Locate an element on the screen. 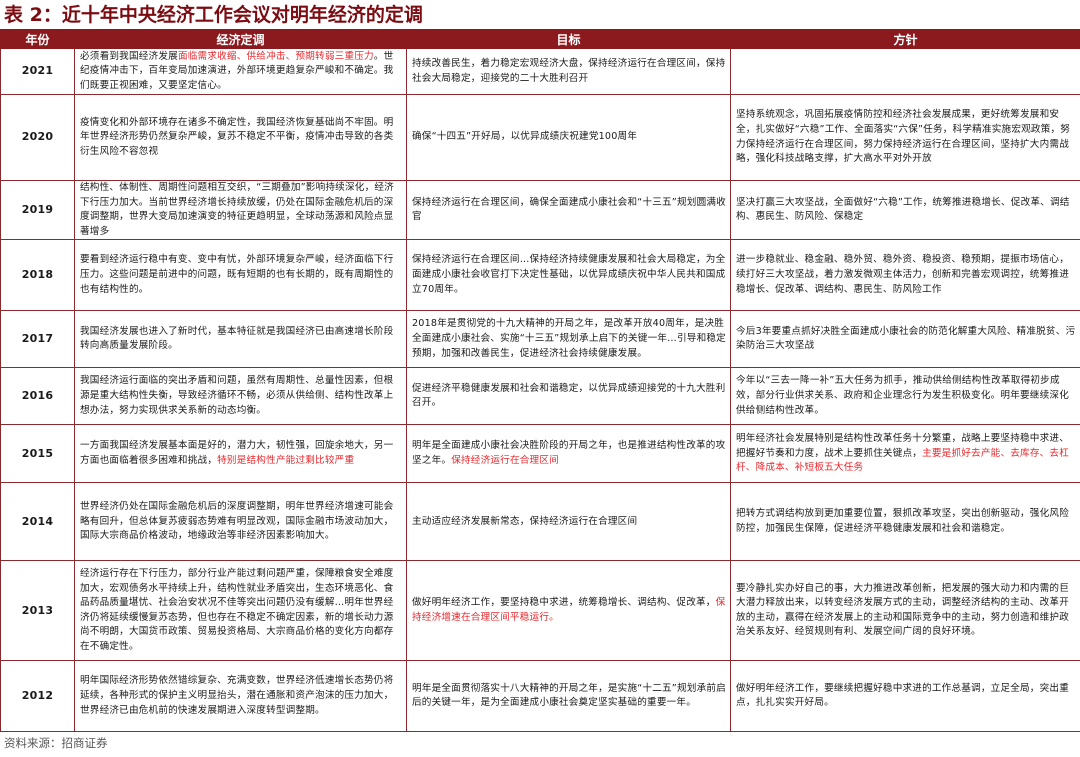 This screenshot has width=1080, height=757. header-goal: 目标 is located at coordinates (568, 40).